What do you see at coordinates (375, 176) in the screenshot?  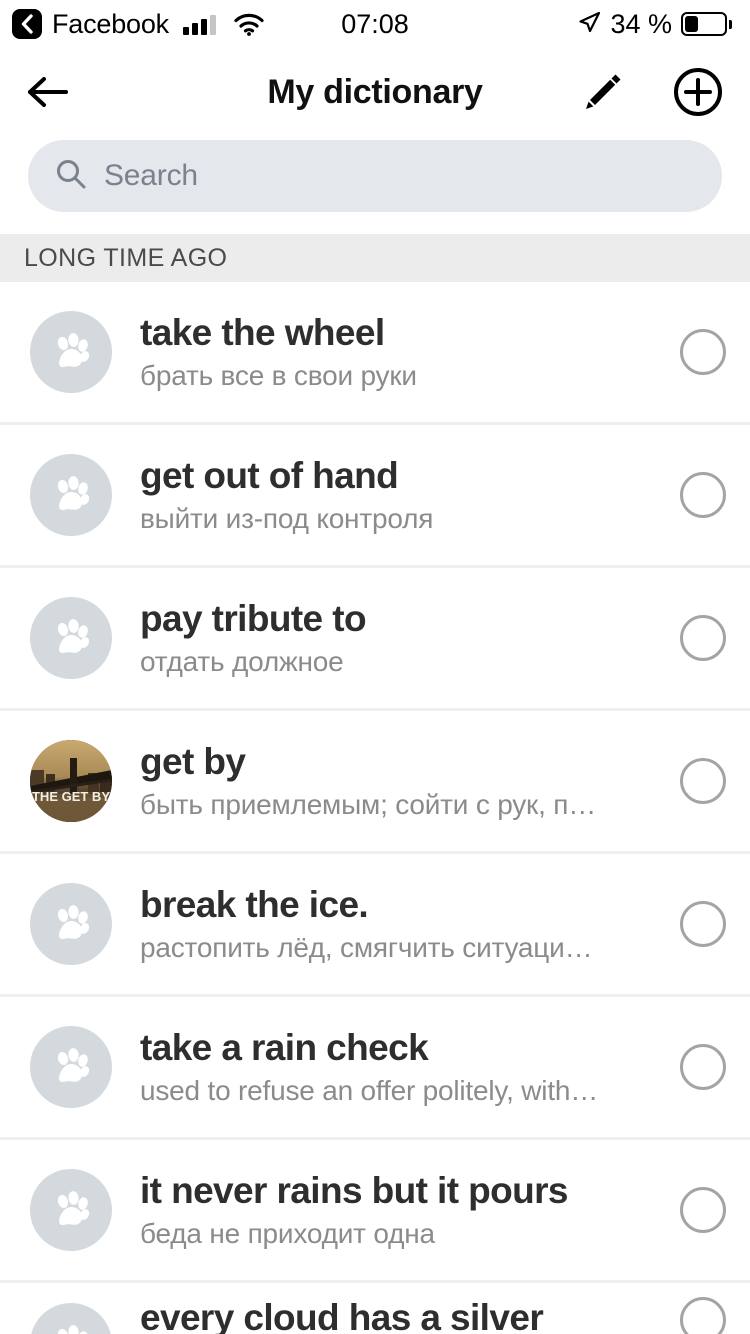 I see `search-input: Search` at bounding box center [375, 176].